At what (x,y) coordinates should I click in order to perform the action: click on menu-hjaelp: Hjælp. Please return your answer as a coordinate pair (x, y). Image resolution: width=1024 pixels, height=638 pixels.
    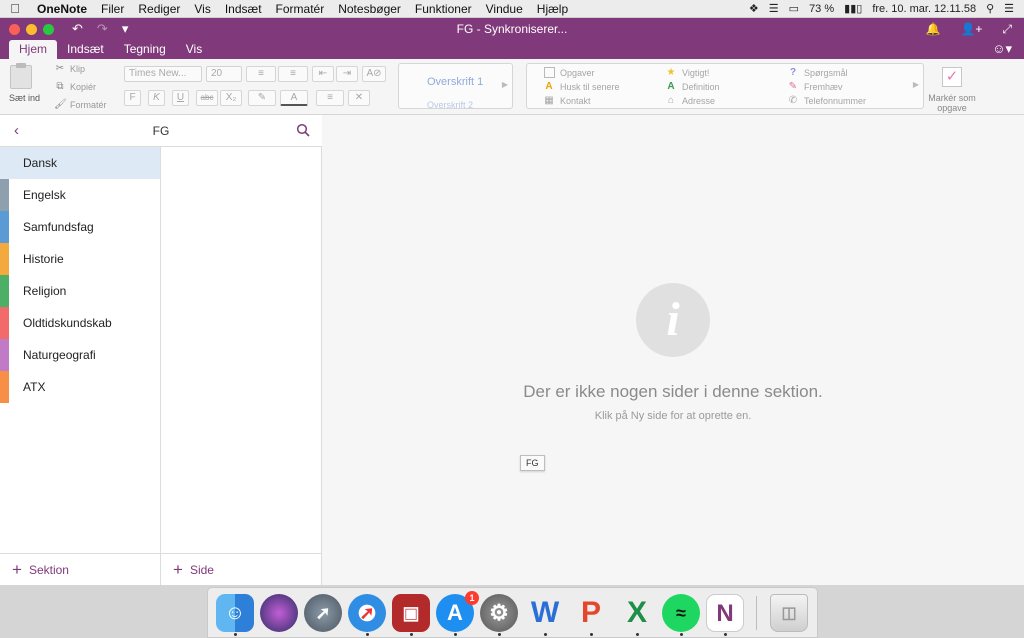
    Looking at the image, I should click on (552, 9).